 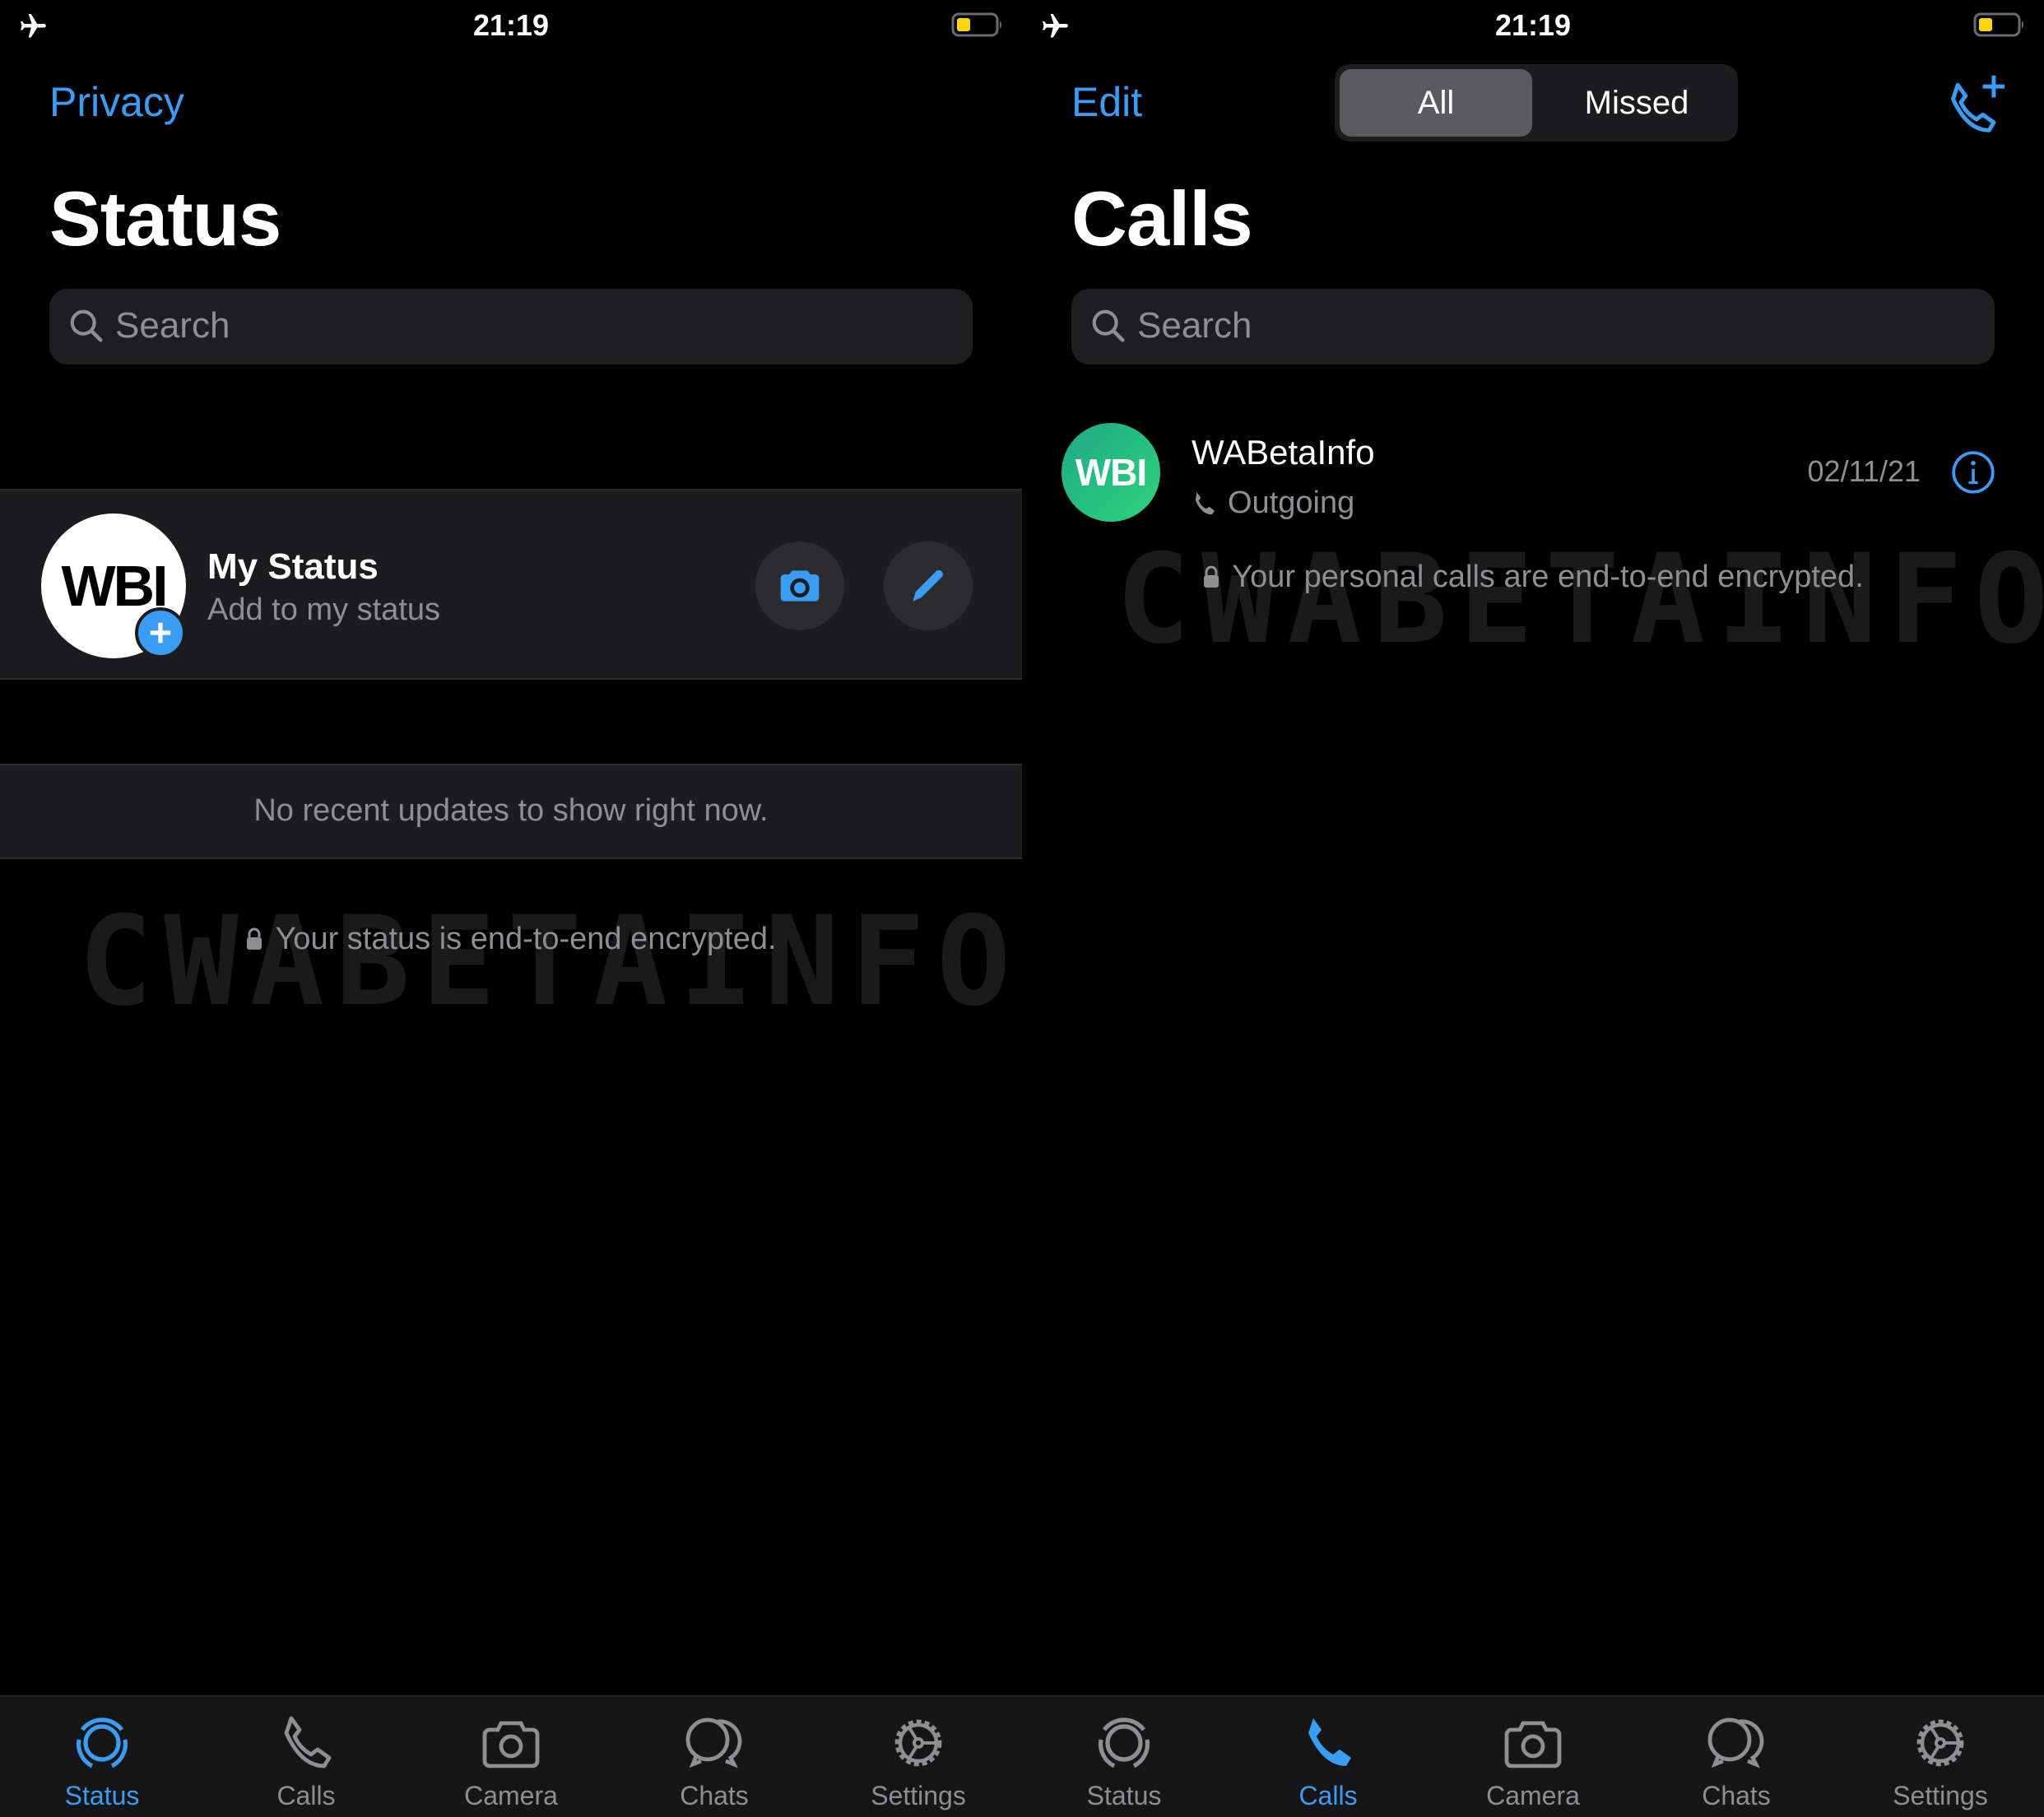 What do you see at coordinates (165, 218) in the screenshot?
I see `page-title: Status` at bounding box center [165, 218].